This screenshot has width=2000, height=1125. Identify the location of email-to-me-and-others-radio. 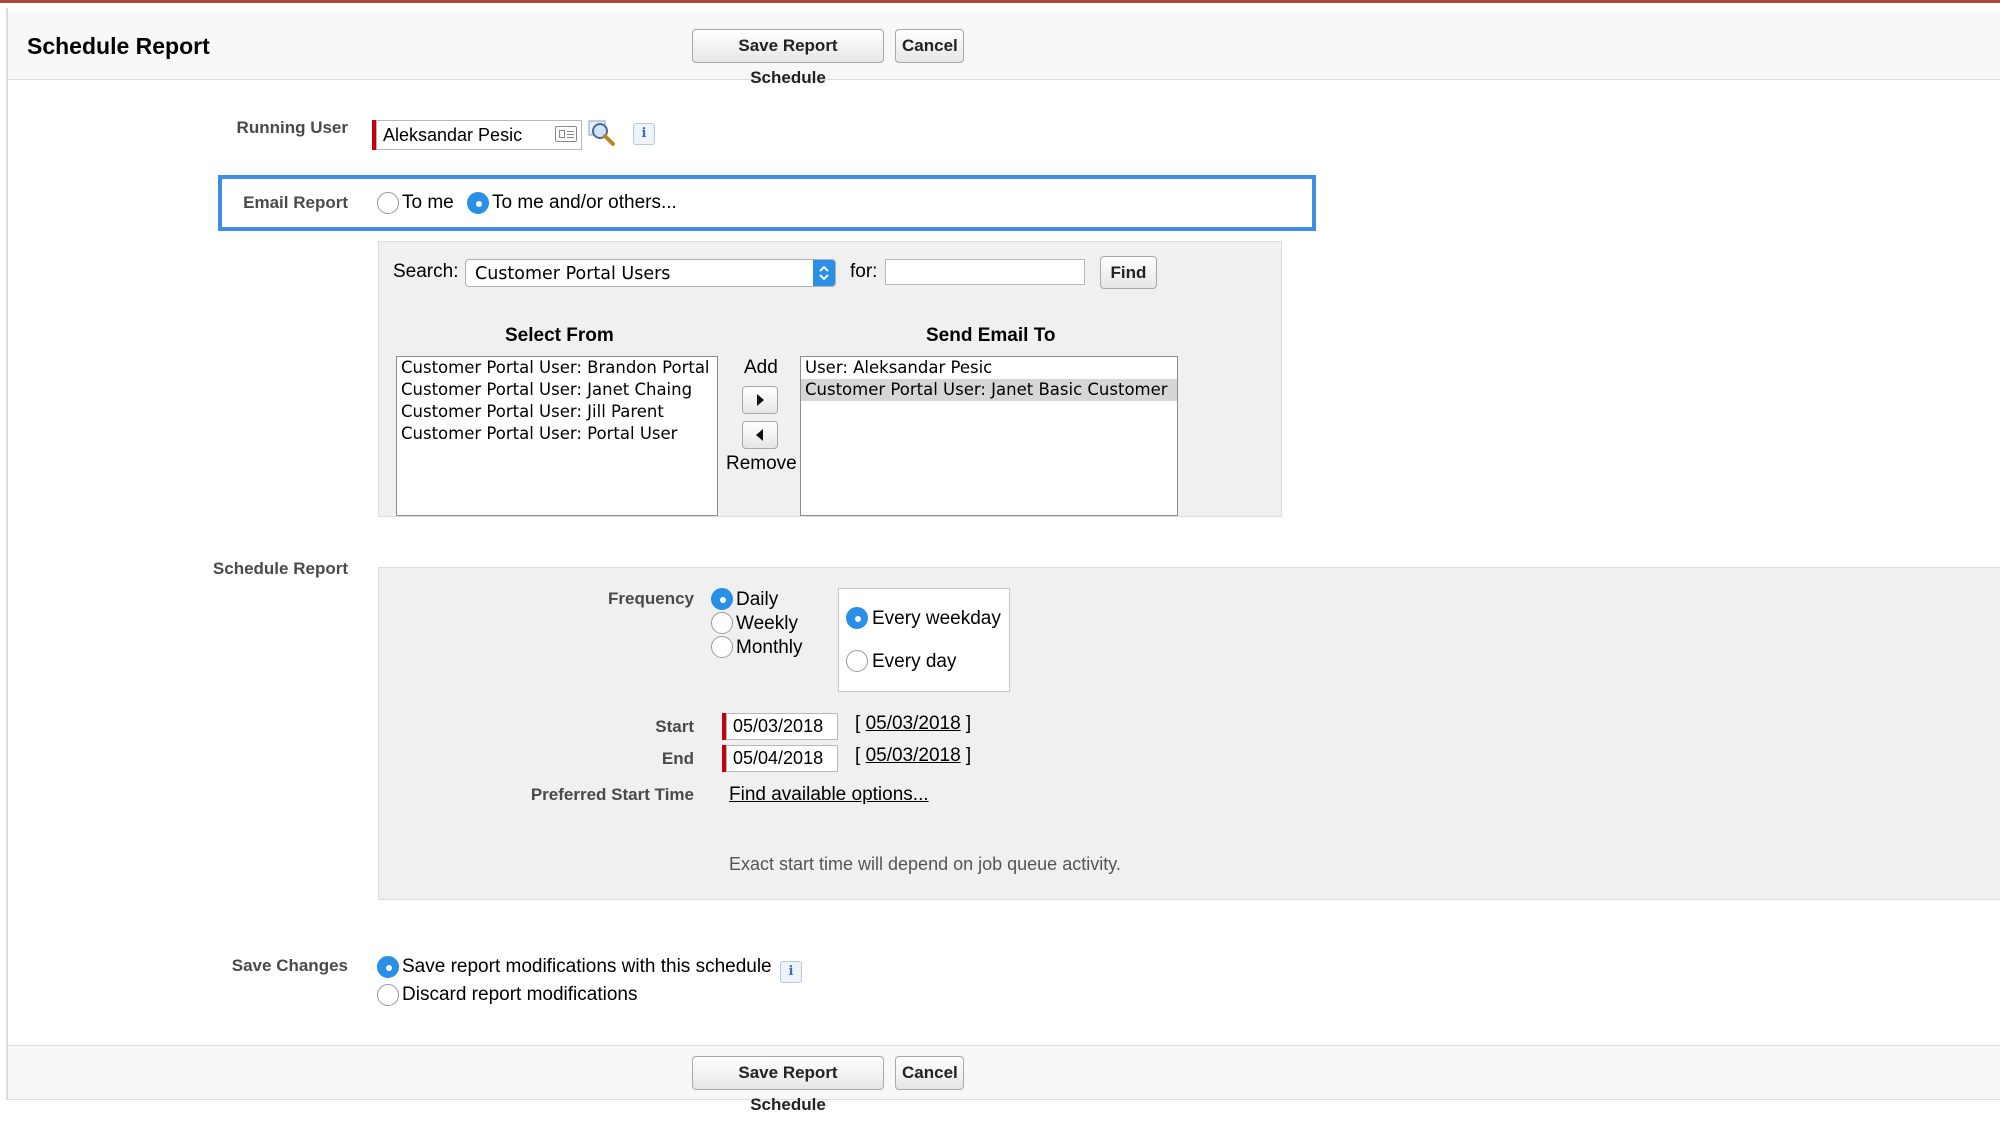
(478, 203).